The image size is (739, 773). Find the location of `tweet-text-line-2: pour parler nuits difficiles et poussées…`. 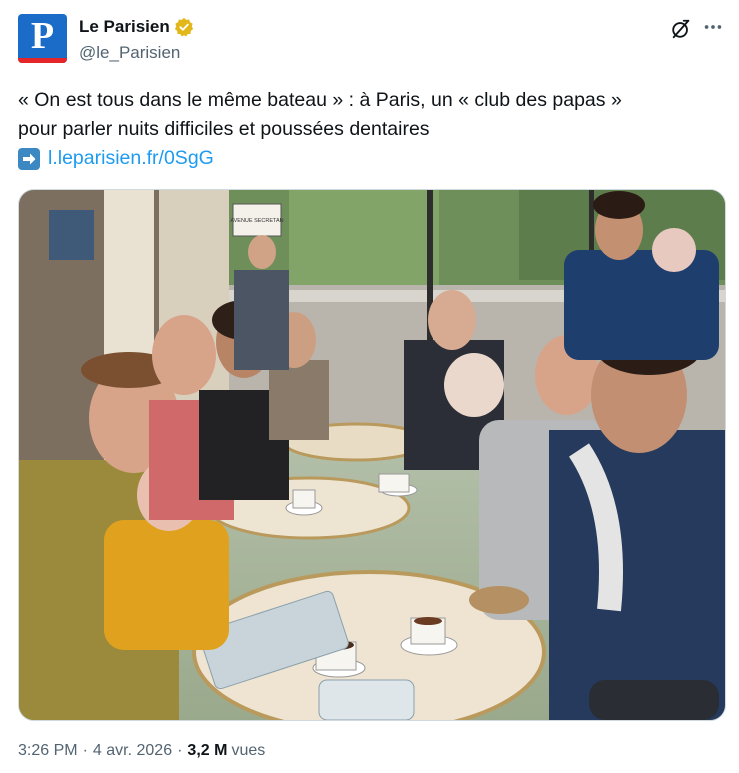

tweet-text-line-2: pour parler nuits difficiles et poussées… is located at coordinates (224, 129).